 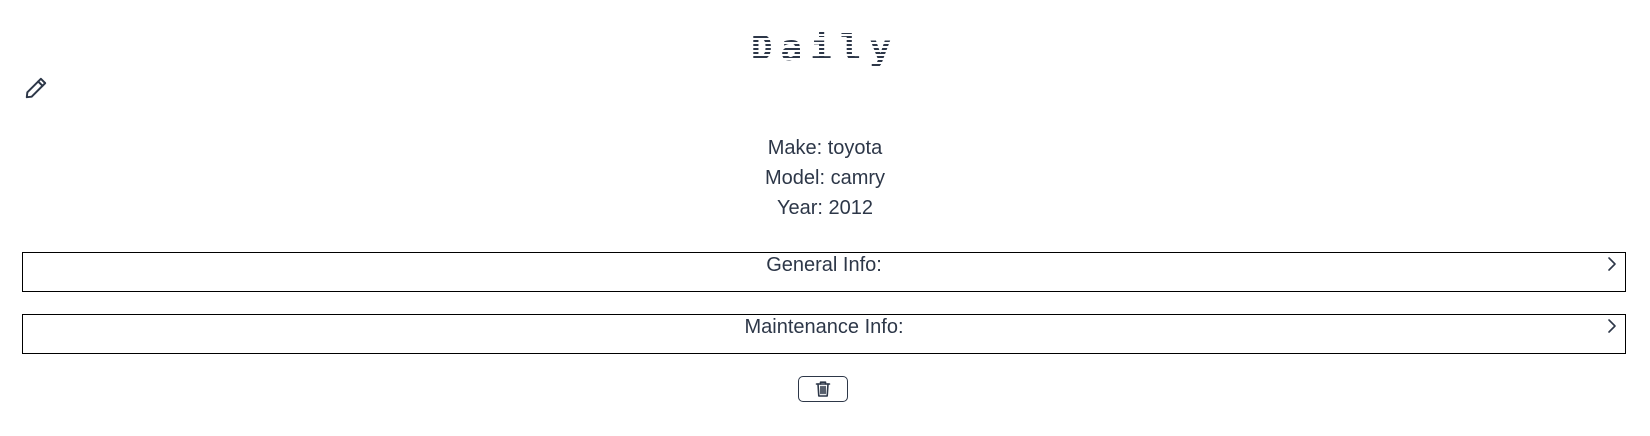 I want to click on maintenance-info-accordion: Maintenance Info:, so click(x=824, y=334).